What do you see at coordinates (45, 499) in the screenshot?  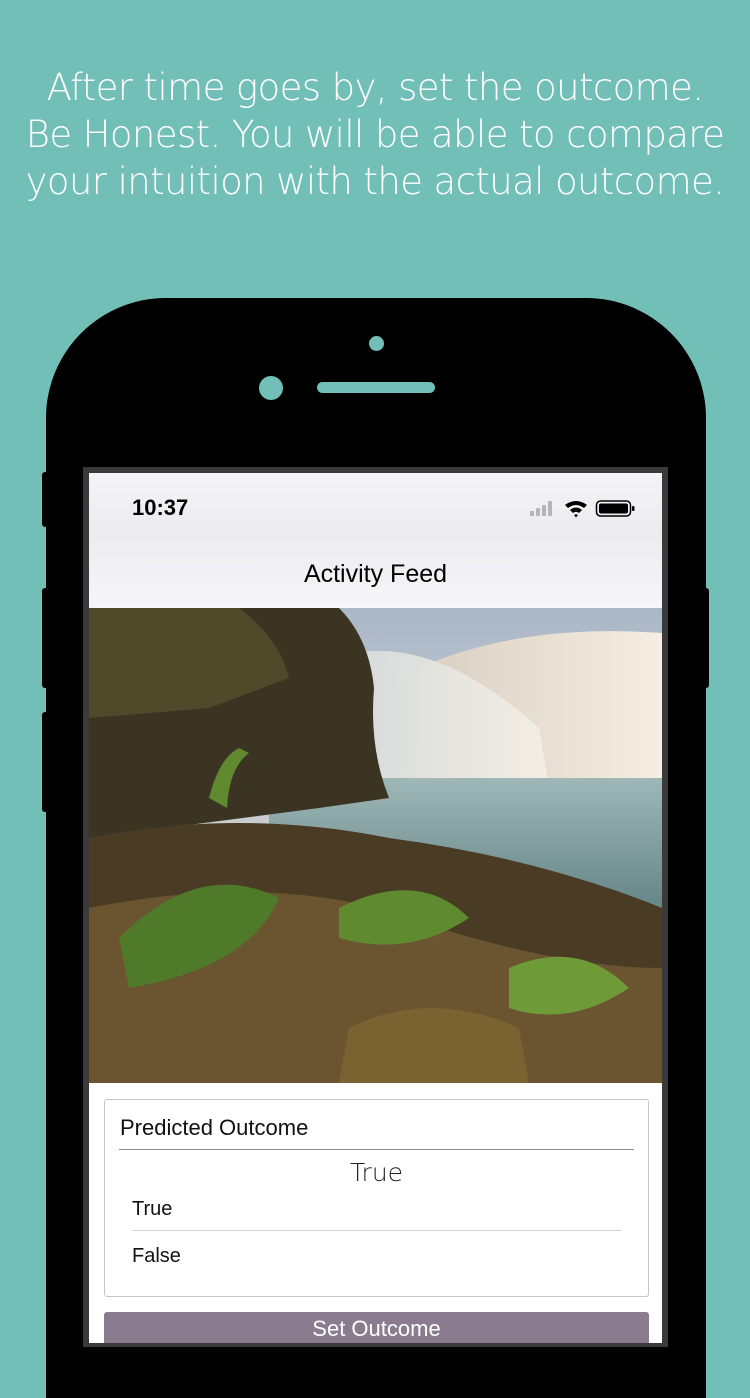 I see `mute-switch` at bounding box center [45, 499].